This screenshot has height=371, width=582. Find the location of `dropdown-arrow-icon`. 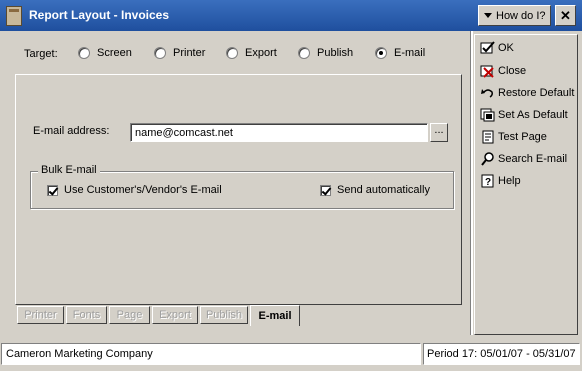

dropdown-arrow-icon is located at coordinates (488, 15).